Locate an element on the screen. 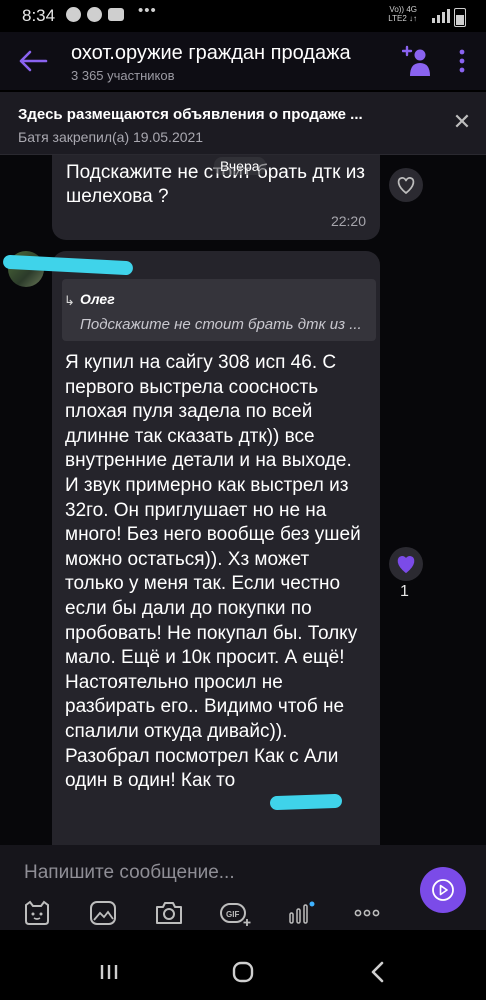  voice-message-icon is located at coordinates (301, 913).